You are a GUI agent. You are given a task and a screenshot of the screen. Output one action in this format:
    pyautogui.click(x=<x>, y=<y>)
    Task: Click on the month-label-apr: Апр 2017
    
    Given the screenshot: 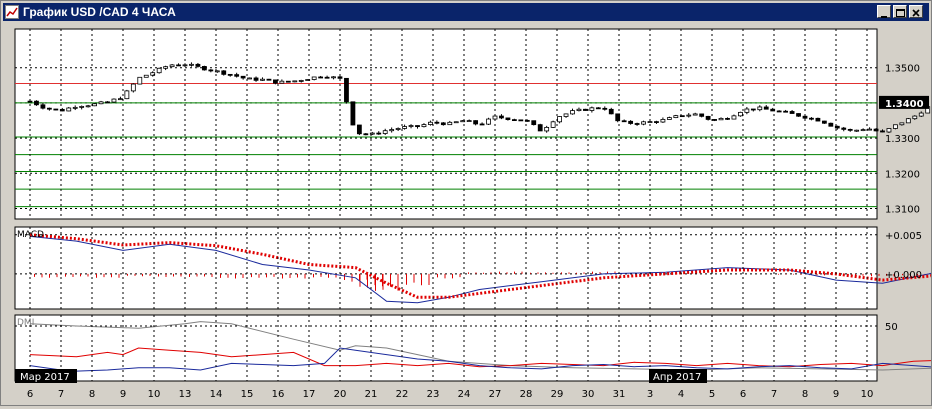 What is the action you would take?
    pyautogui.click(x=677, y=377)
    